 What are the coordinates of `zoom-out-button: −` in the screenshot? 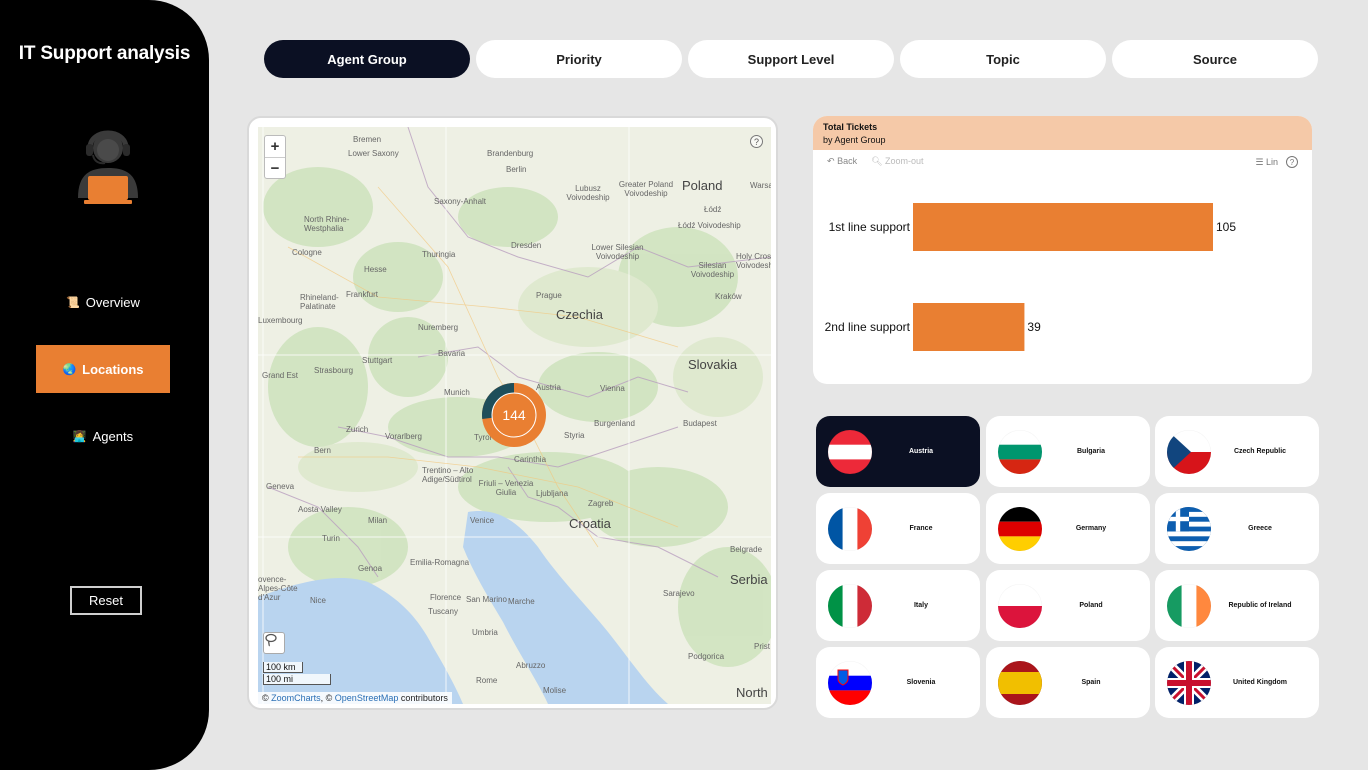 It's located at (275, 167).